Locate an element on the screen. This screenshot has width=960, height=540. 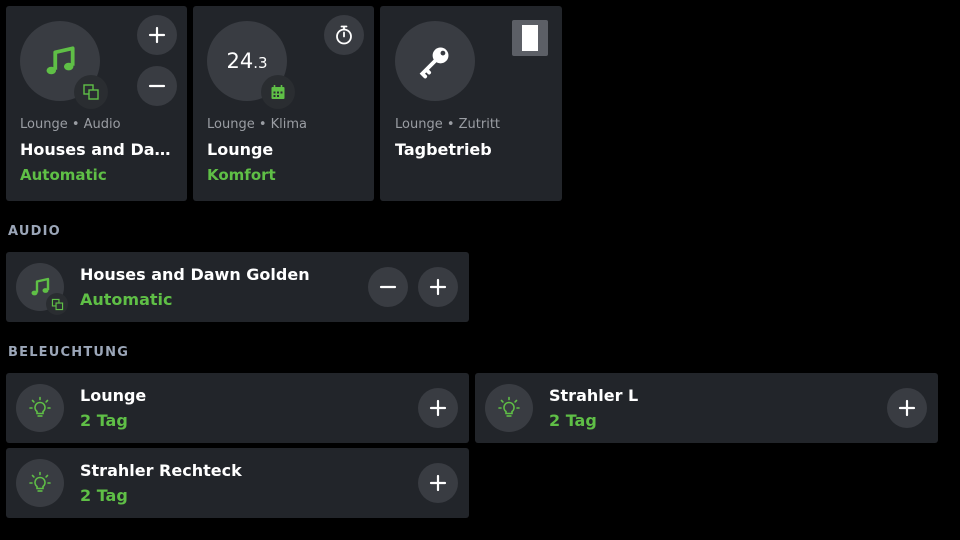
tile-title: Lounge is located at coordinates (240, 149).